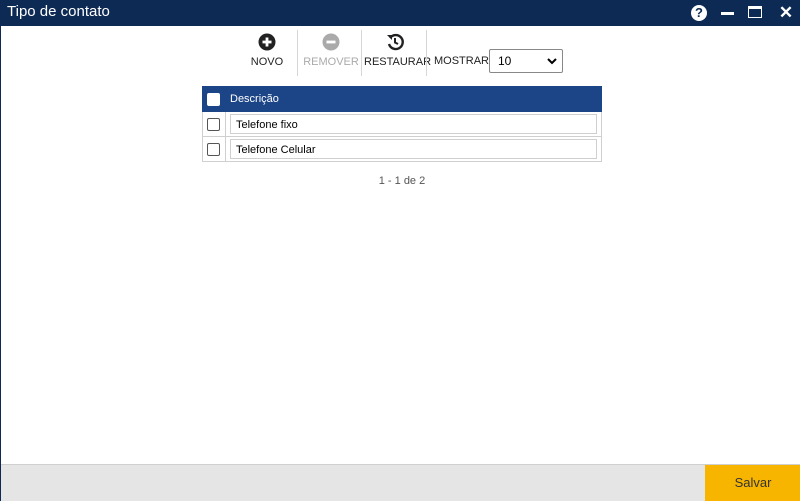 This screenshot has width=800, height=501. Describe the element at coordinates (400, 13) in the screenshot. I see `title-bar: Tipo de contato ? ✕` at that location.